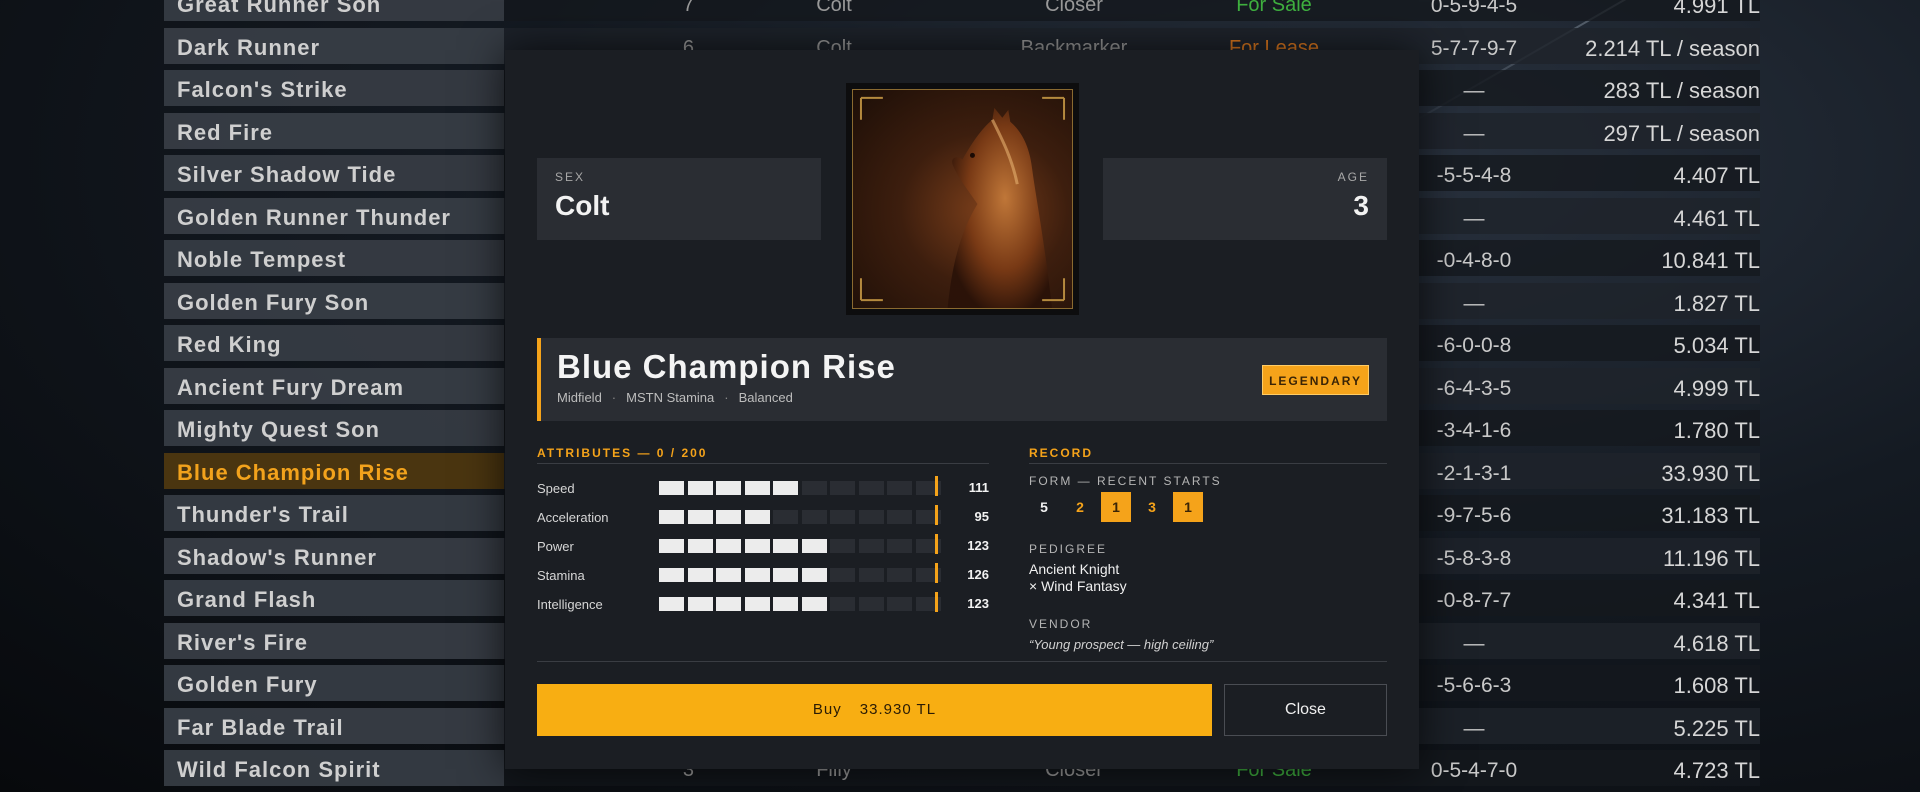 The width and height of the screenshot is (1920, 792). Describe the element at coordinates (1044, 507) in the screenshot. I see `form-chip: 5` at that location.